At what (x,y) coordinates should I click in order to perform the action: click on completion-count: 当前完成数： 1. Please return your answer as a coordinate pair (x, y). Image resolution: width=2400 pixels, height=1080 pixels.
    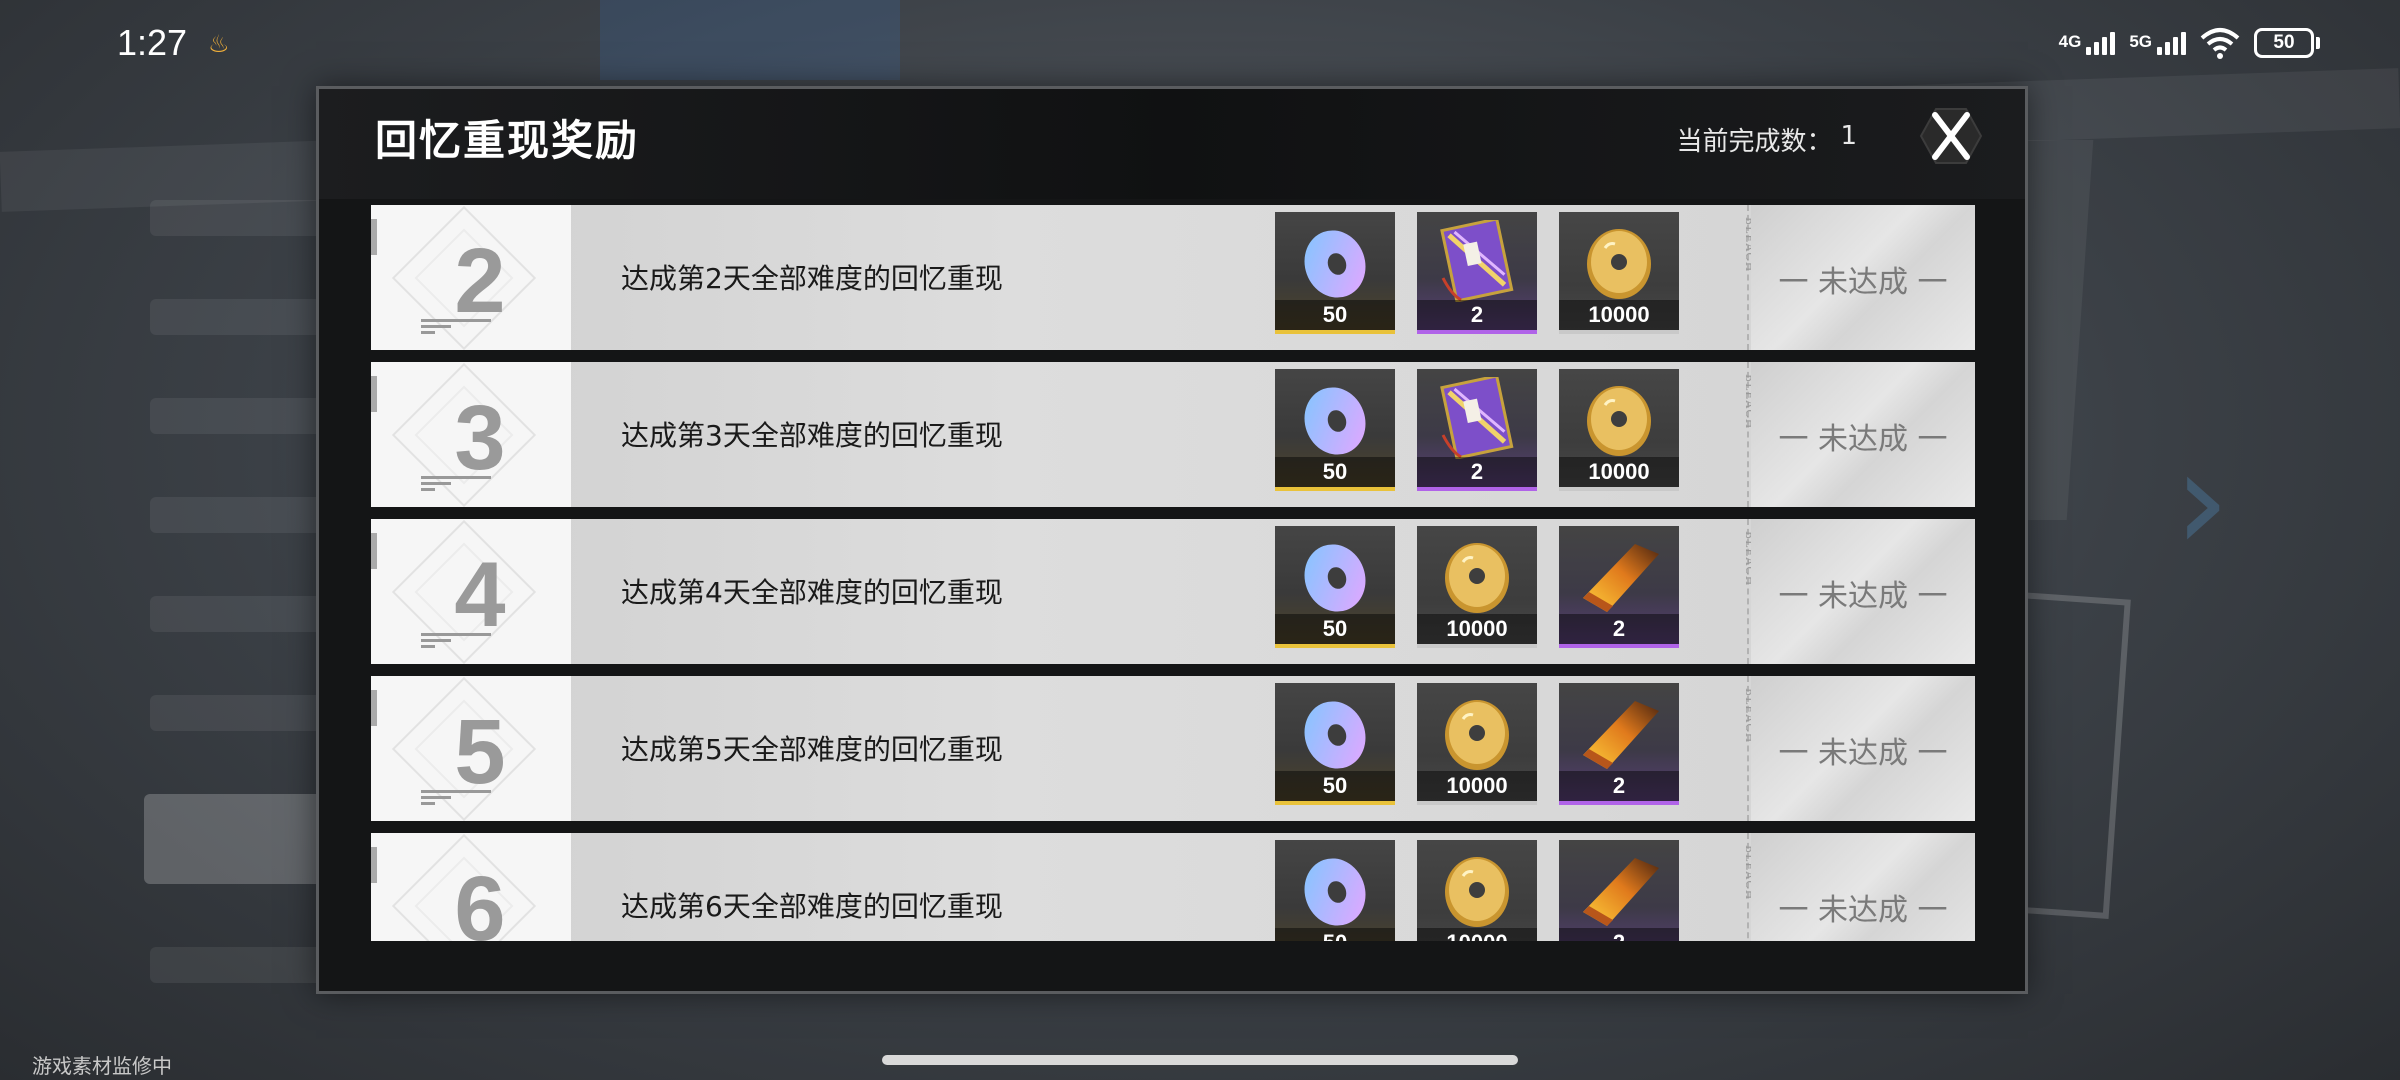
    Looking at the image, I should click on (1766, 139).